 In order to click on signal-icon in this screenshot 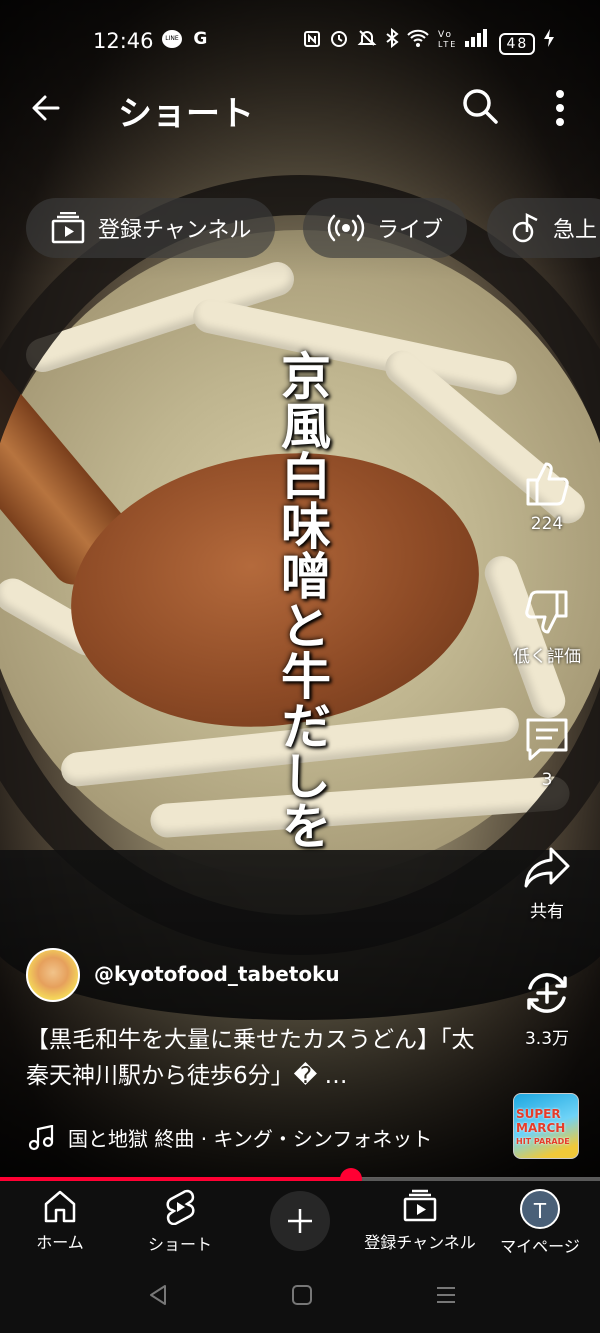, I will do `click(475, 38)`.